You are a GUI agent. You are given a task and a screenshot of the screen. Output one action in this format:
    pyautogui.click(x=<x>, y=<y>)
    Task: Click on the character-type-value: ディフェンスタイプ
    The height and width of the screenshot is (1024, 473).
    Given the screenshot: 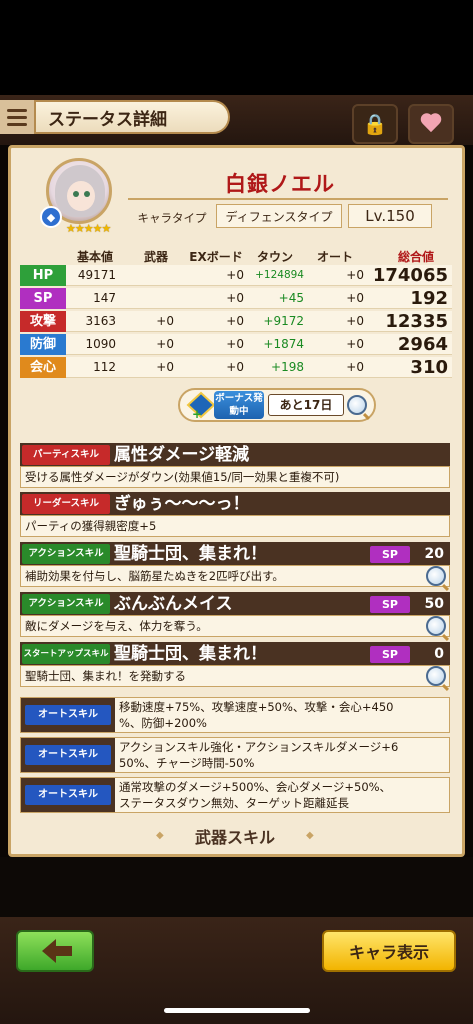 What is the action you would take?
    pyautogui.click(x=279, y=216)
    